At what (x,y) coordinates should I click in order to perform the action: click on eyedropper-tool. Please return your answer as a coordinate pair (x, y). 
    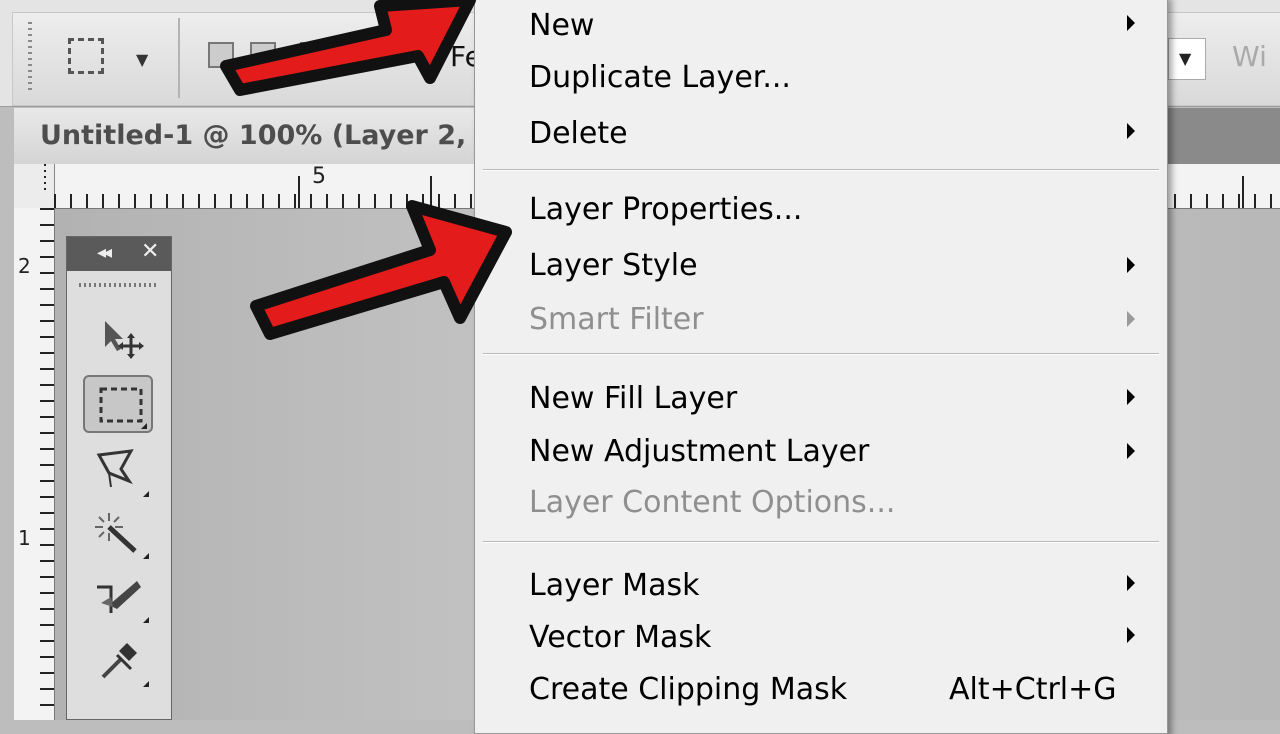
    Looking at the image, I should click on (118, 660).